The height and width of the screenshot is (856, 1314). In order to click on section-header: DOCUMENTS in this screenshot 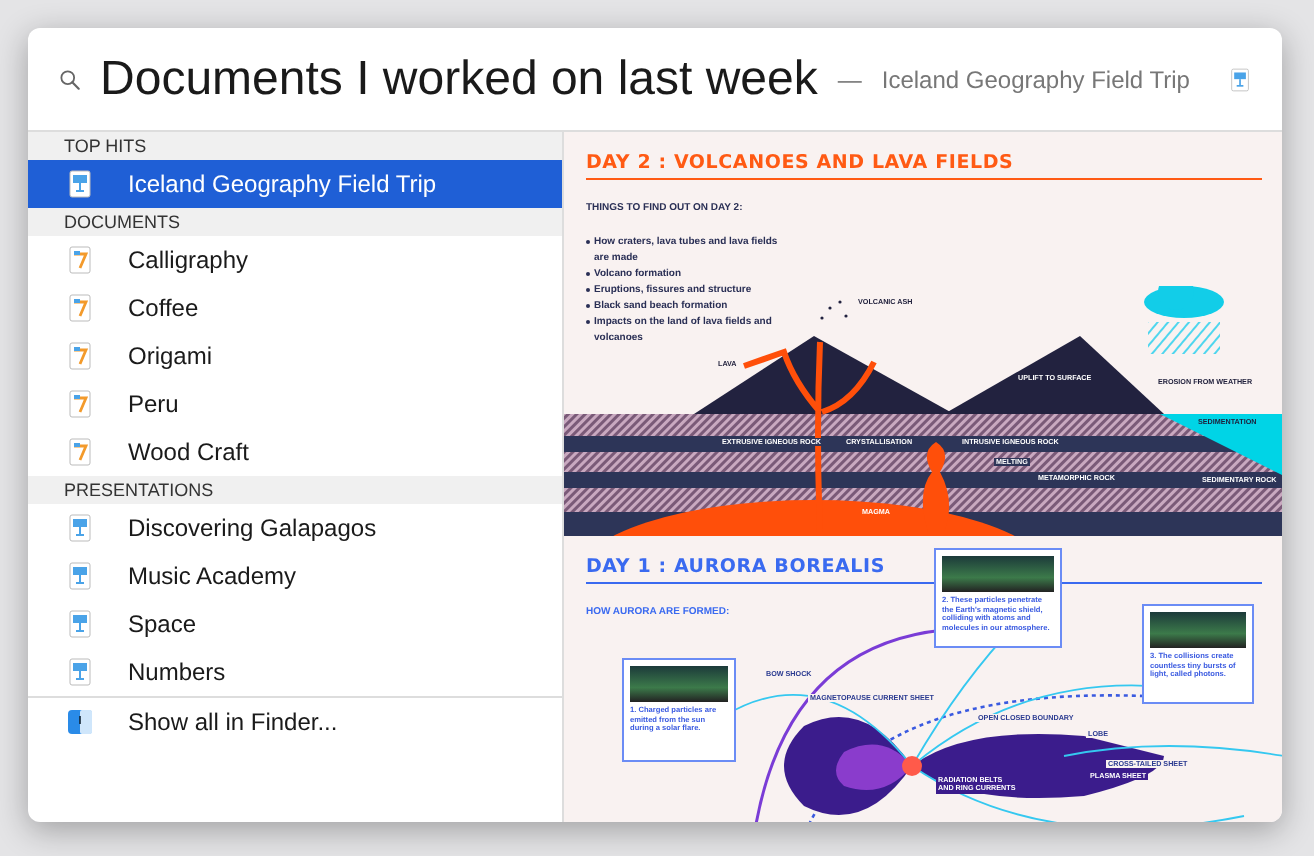, I will do `click(295, 222)`.